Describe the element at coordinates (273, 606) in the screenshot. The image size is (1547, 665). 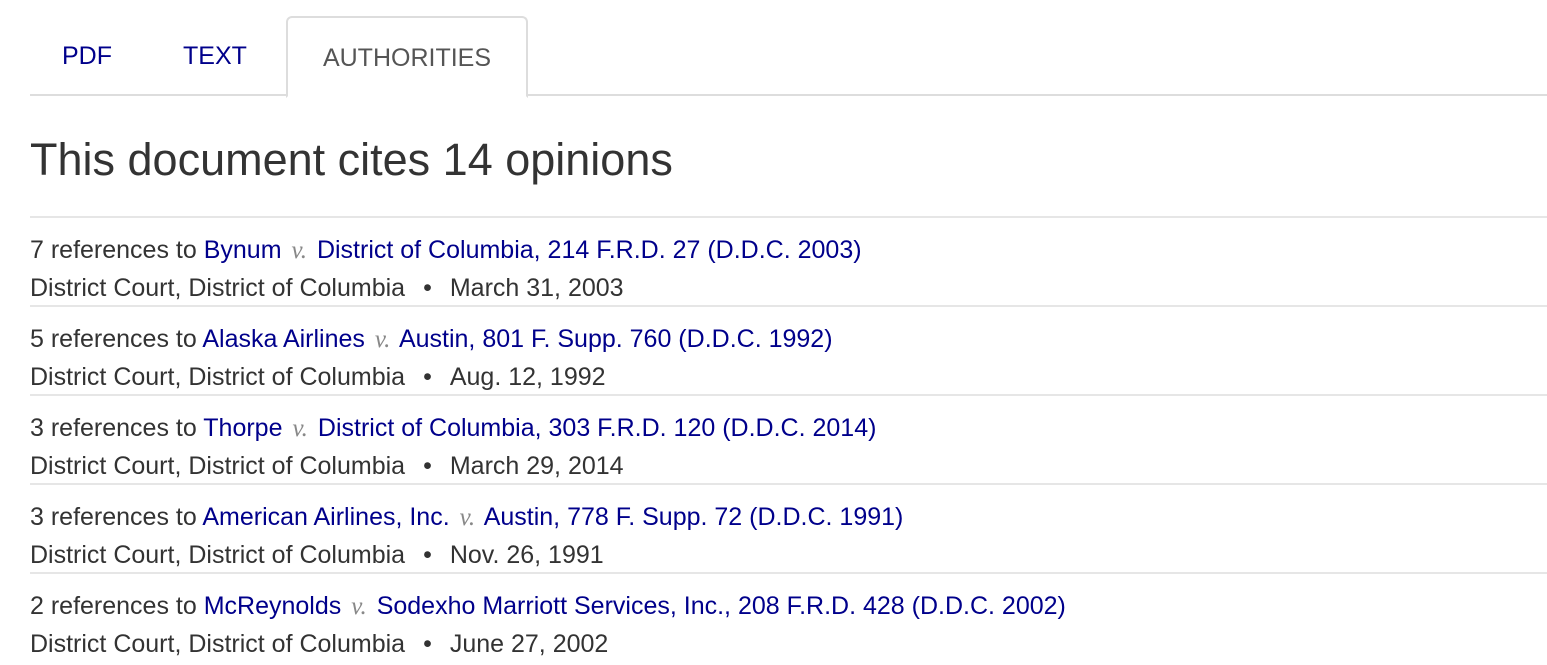
I see `party-one: McReynolds` at that location.